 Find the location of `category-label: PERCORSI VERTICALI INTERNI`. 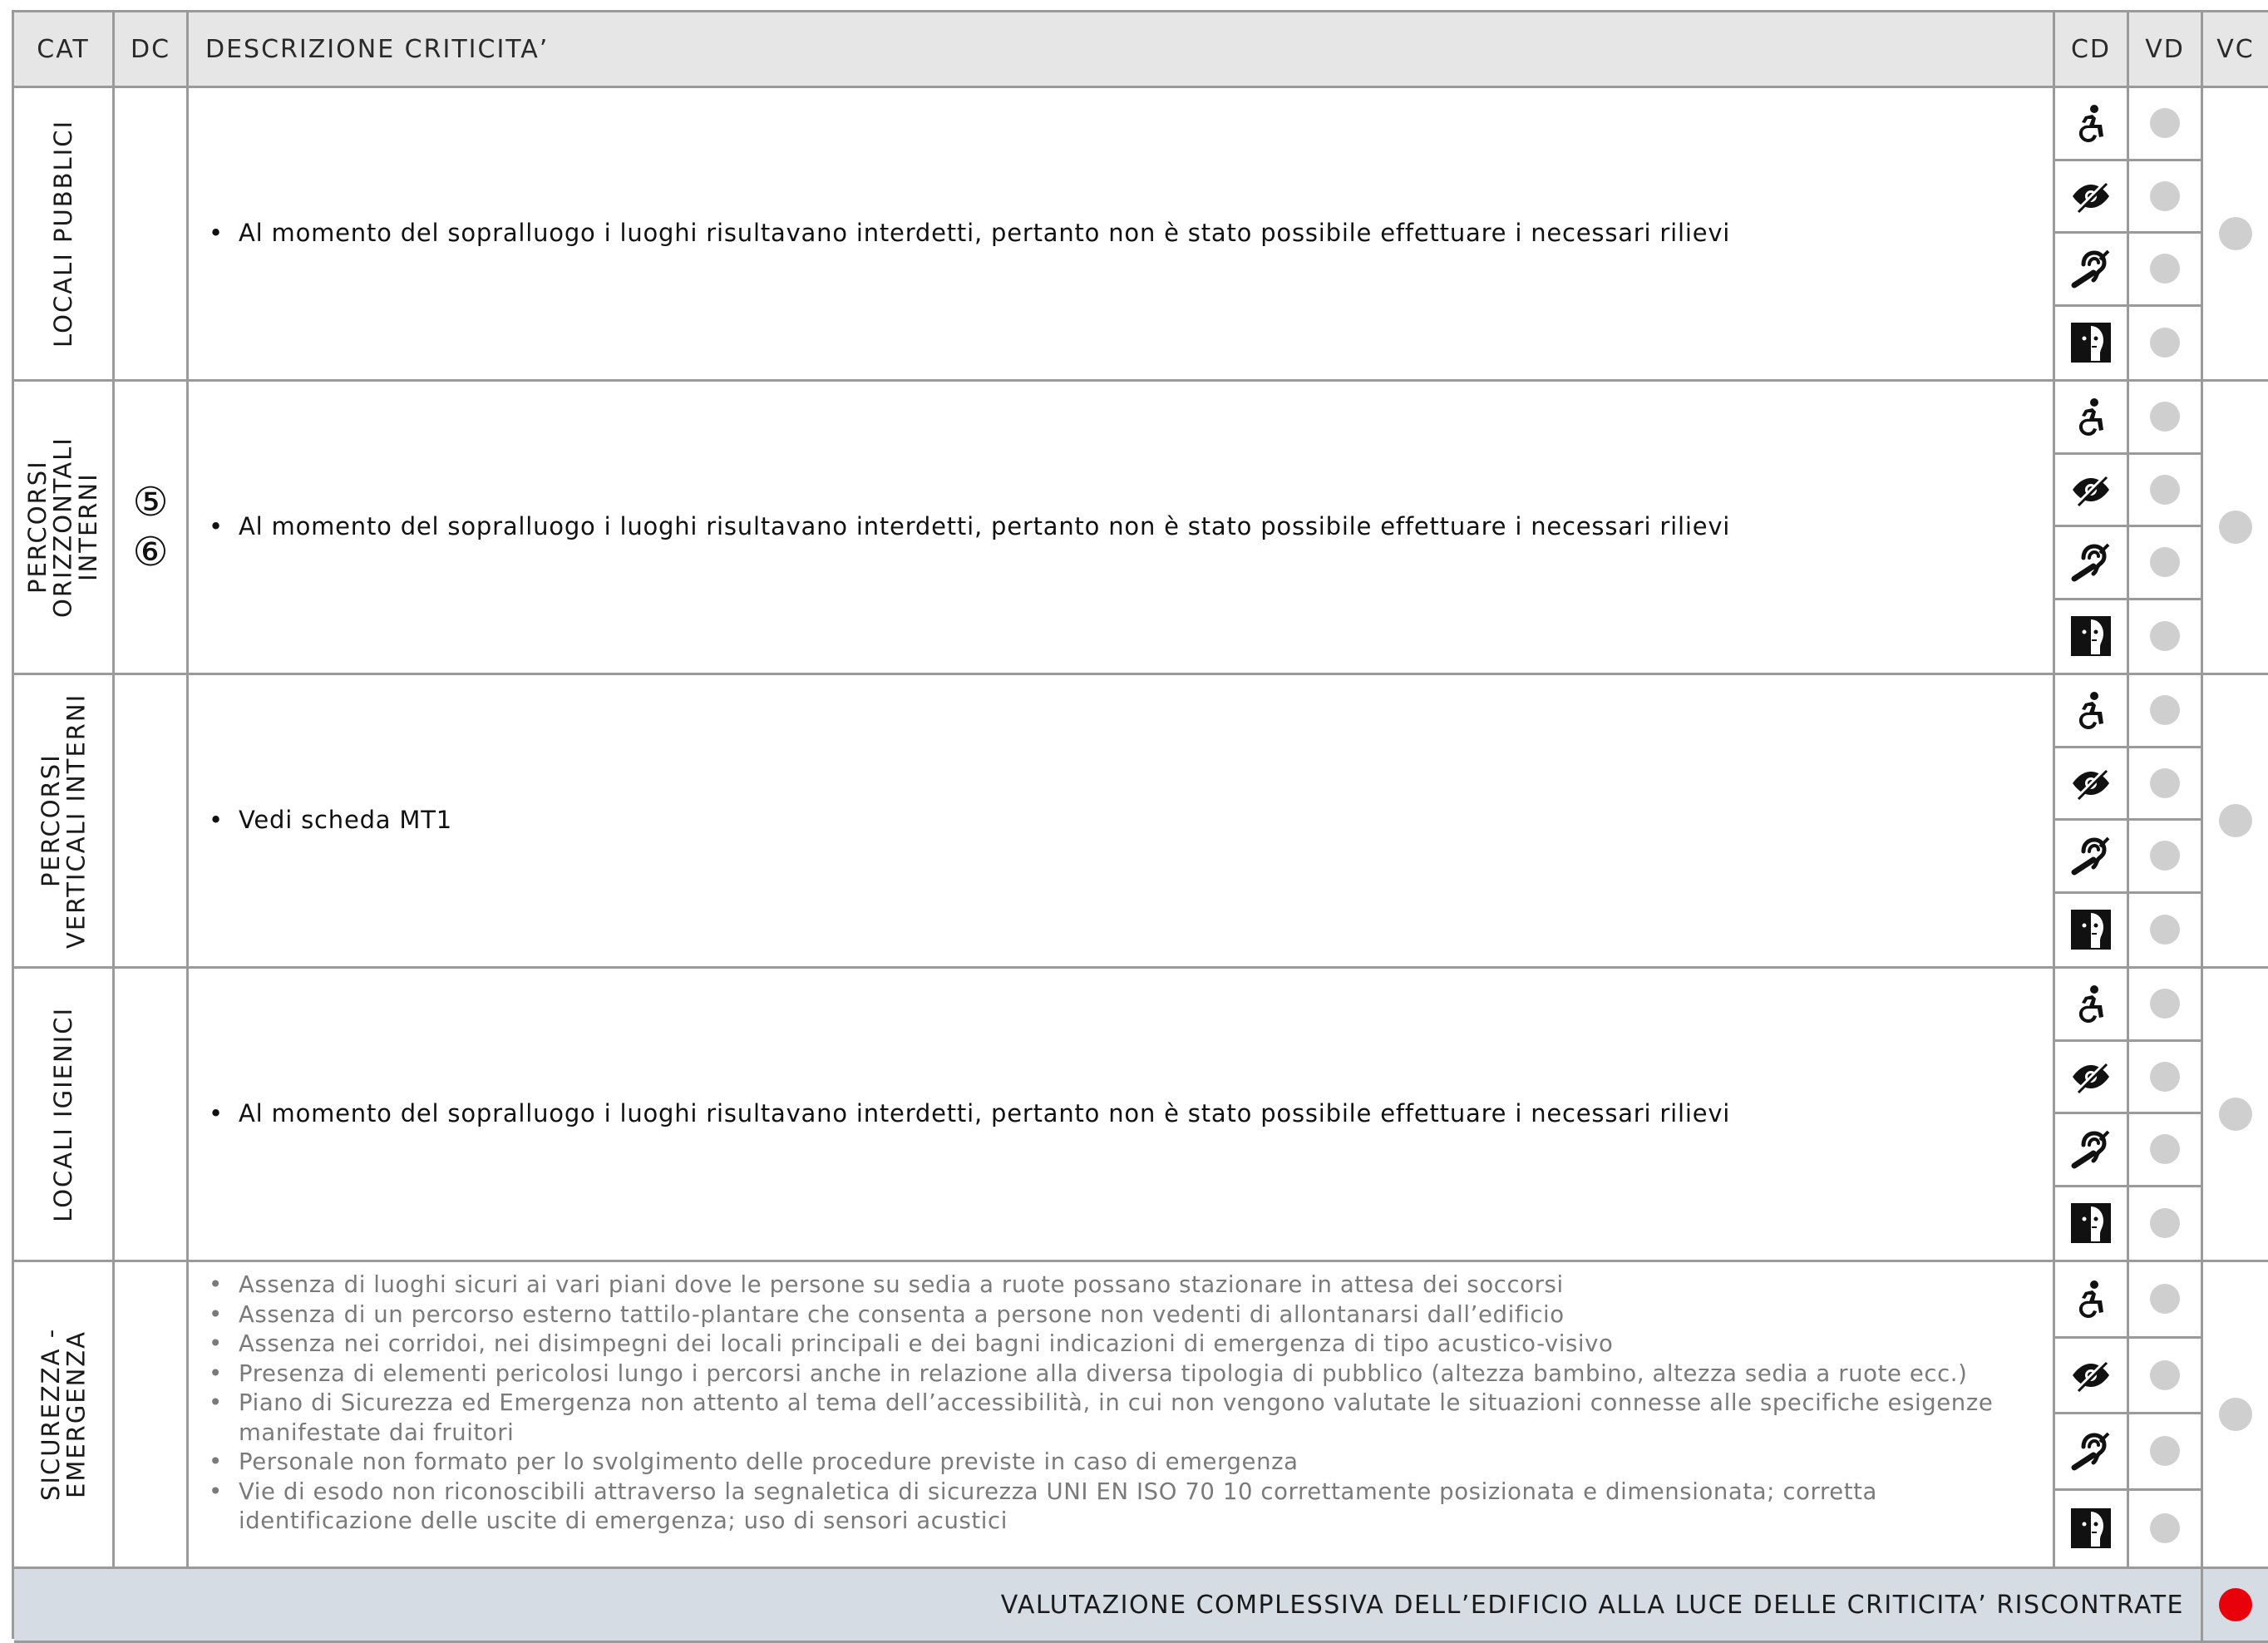

category-label: PERCORSI VERTICALI INTERNI is located at coordinates (63, 821).